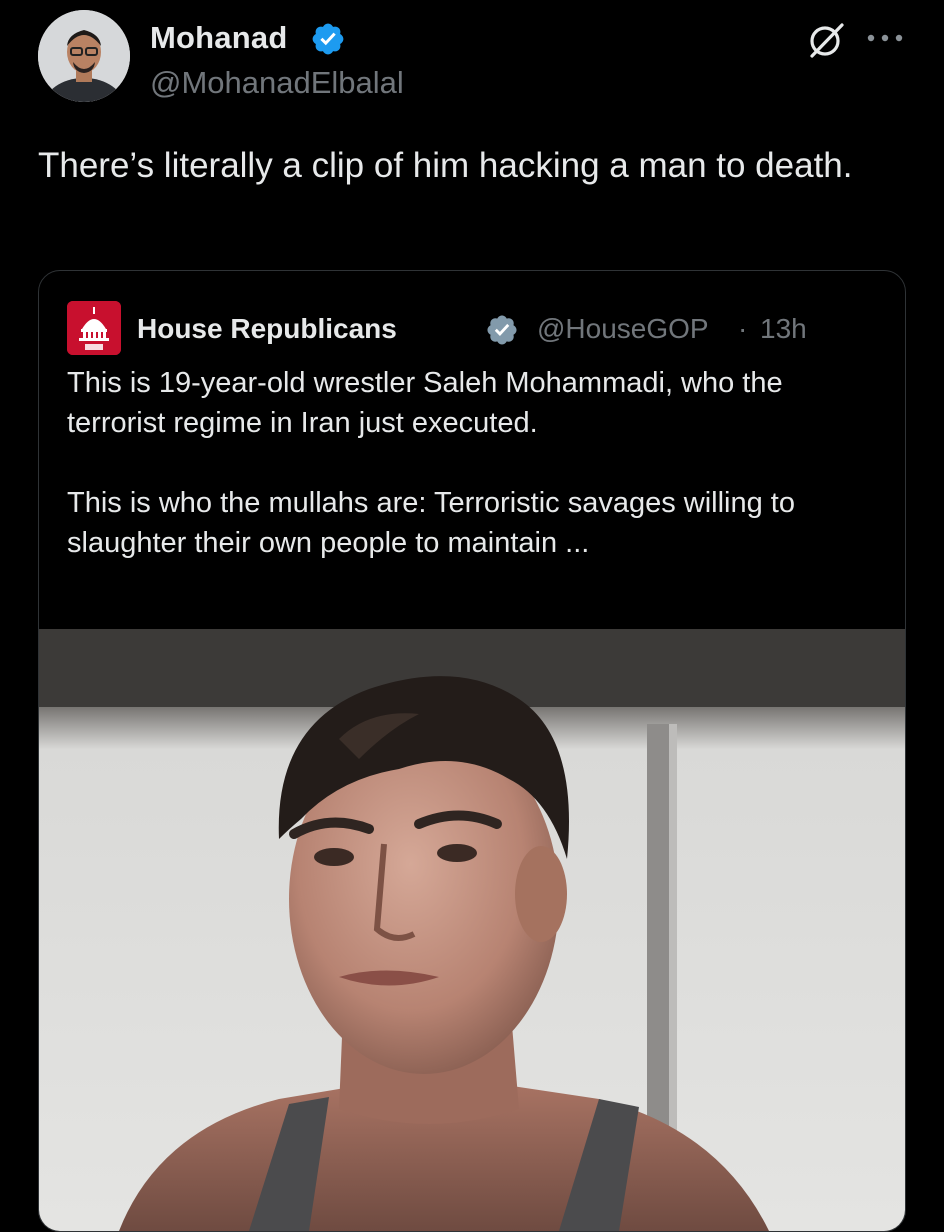 The width and height of the screenshot is (944, 1232). I want to click on capitol-dome-logo, so click(94, 328).